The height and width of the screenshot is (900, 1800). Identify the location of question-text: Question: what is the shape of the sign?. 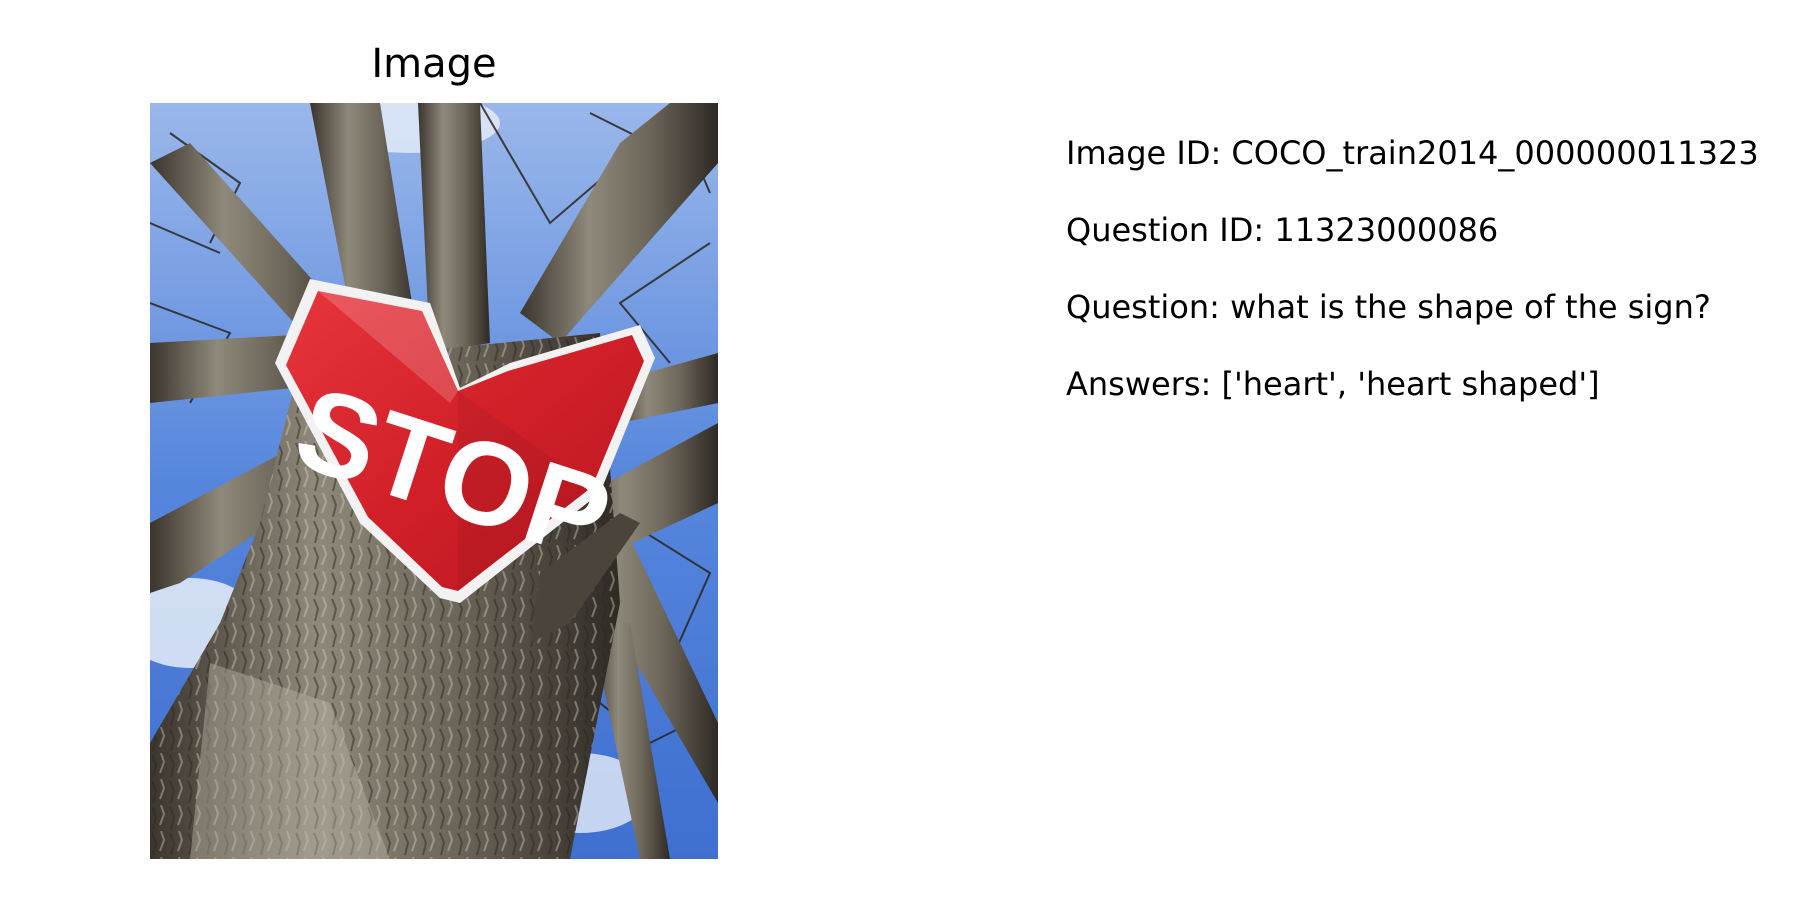
(1388, 307).